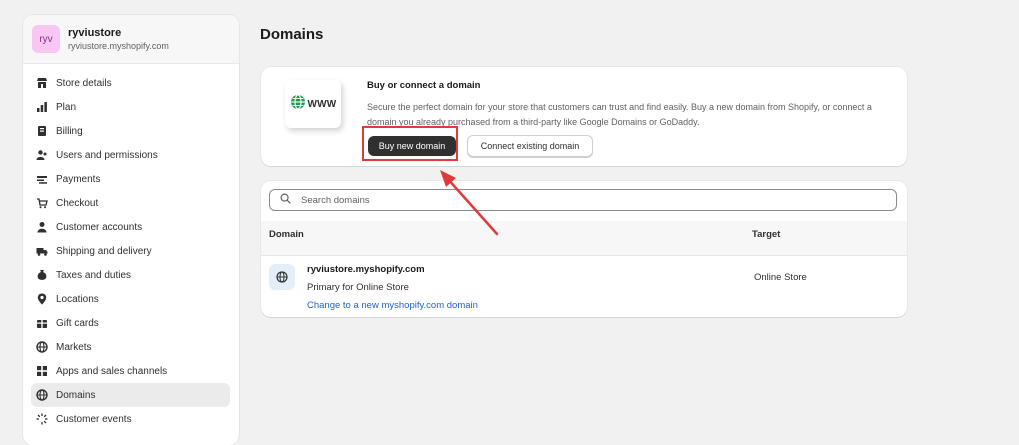  I want to click on sidebar-item-billing: Billing, so click(126, 131).